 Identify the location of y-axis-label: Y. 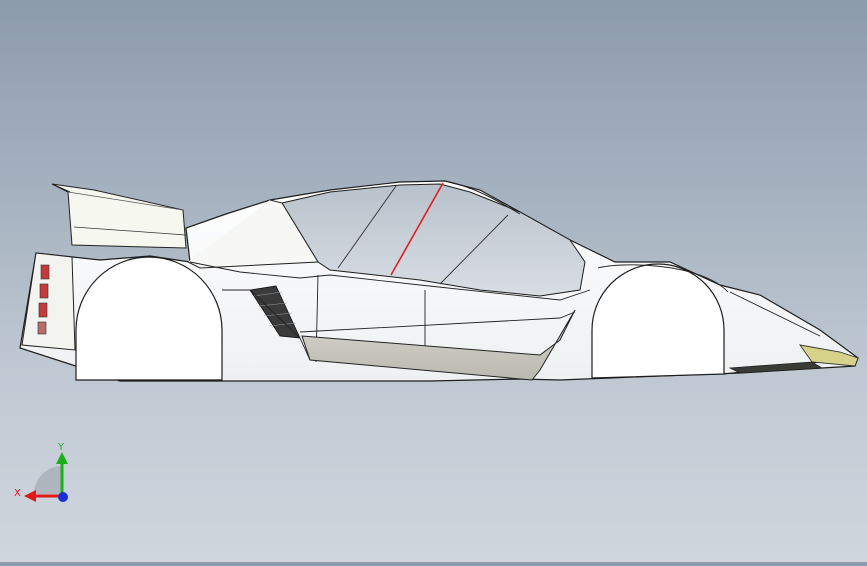
(61, 447).